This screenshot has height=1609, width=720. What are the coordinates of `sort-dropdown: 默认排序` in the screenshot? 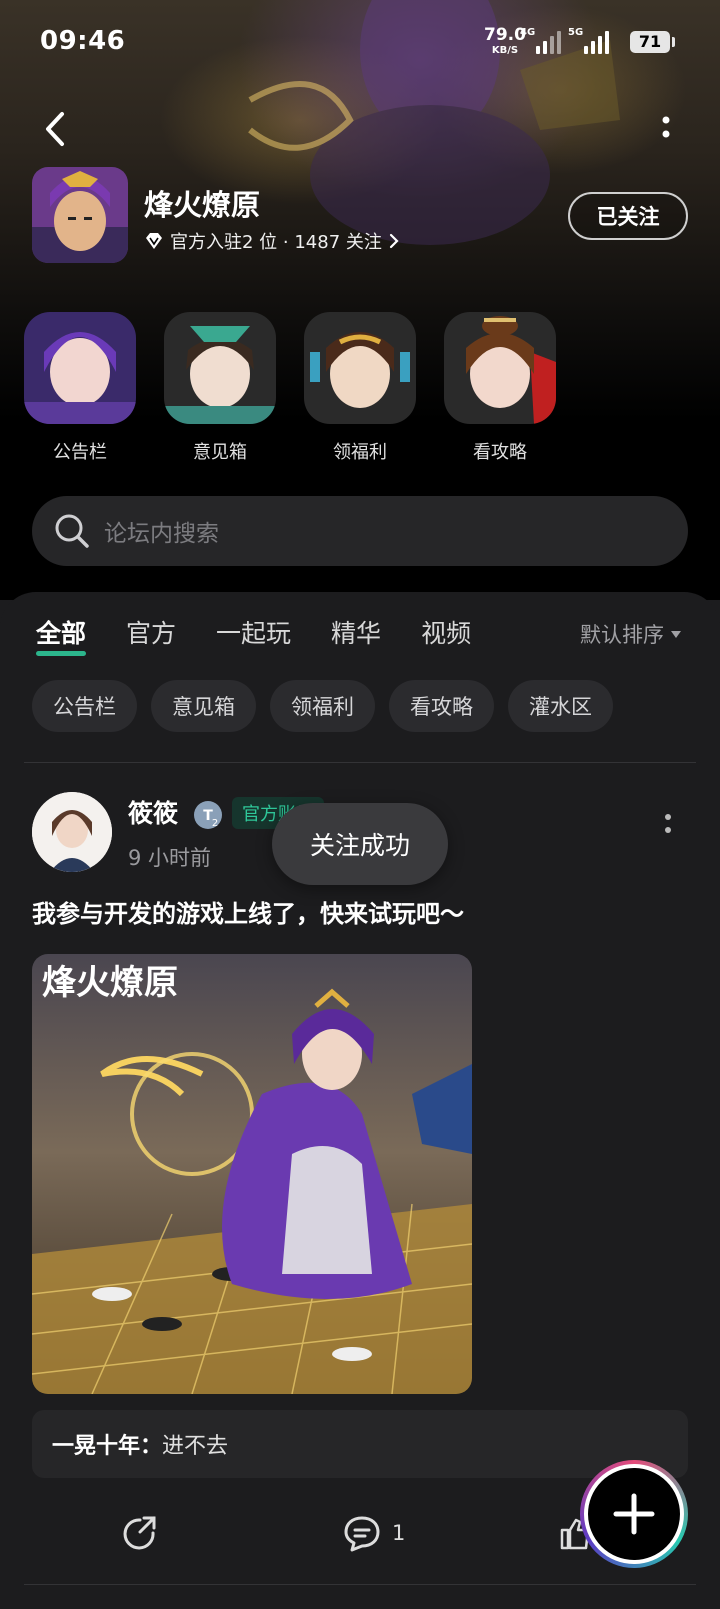 It's located at (631, 634).